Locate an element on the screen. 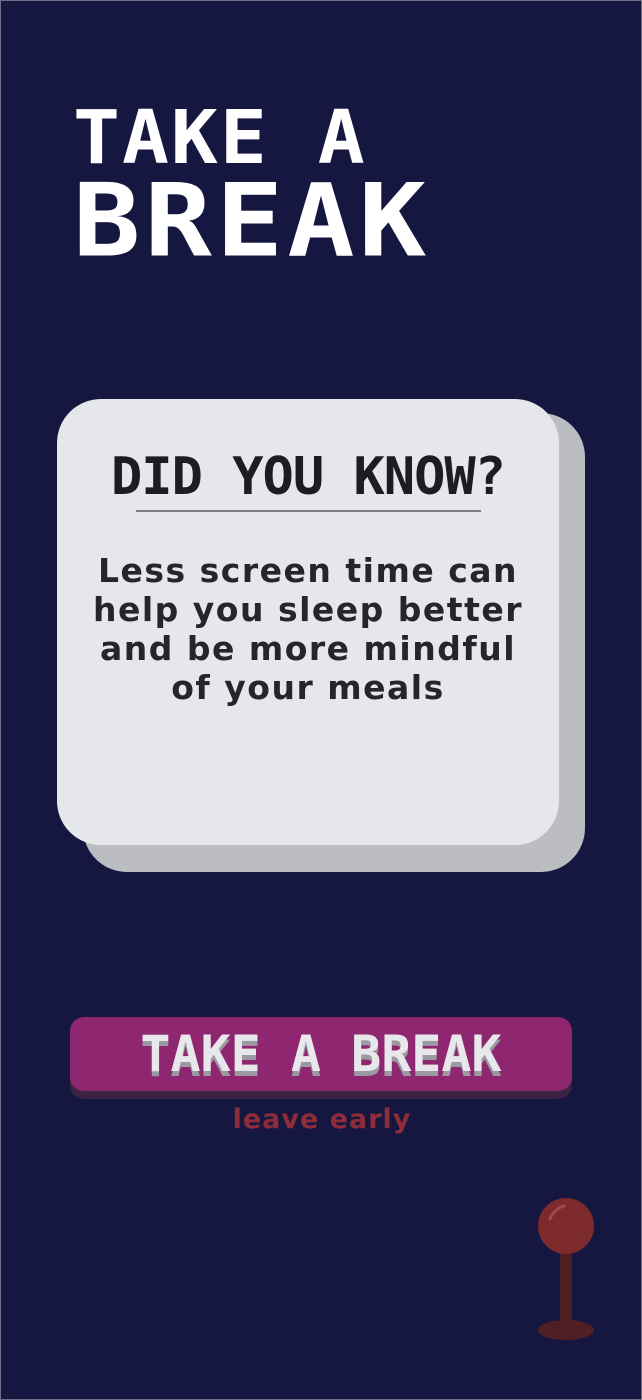  page-title: TAKE A BREAK is located at coordinates (251, 192).